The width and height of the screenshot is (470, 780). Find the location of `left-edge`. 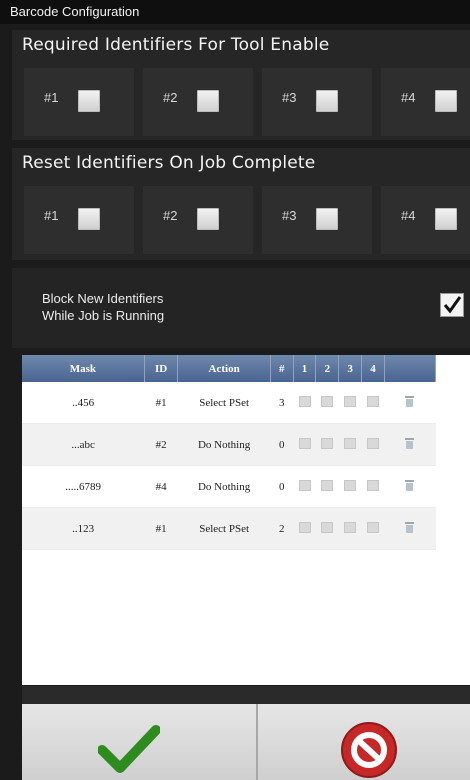

left-edge is located at coordinates (11, 565).